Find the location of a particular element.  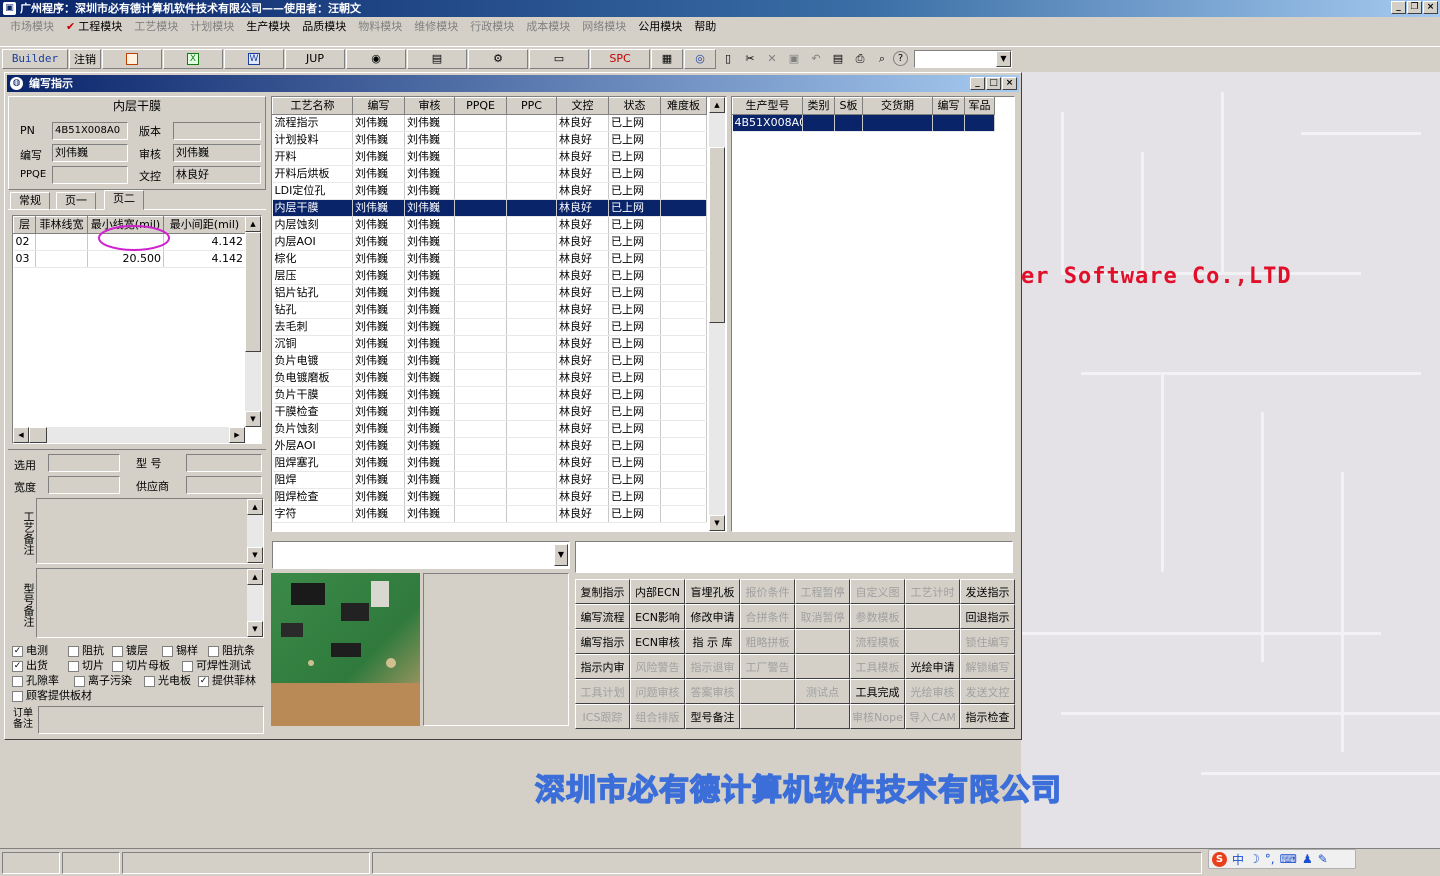

menu-item-1: ✔ 工程模块 is located at coordinates (94, 27).